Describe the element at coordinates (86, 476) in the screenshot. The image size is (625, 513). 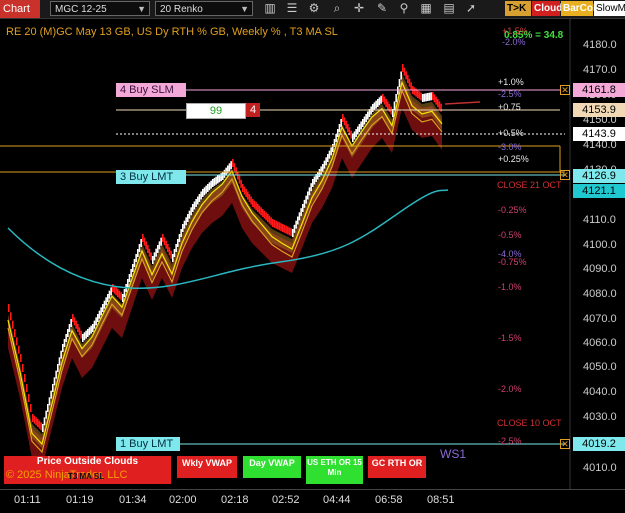
I see `t3-ma-label: T3 MA SL` at that location.